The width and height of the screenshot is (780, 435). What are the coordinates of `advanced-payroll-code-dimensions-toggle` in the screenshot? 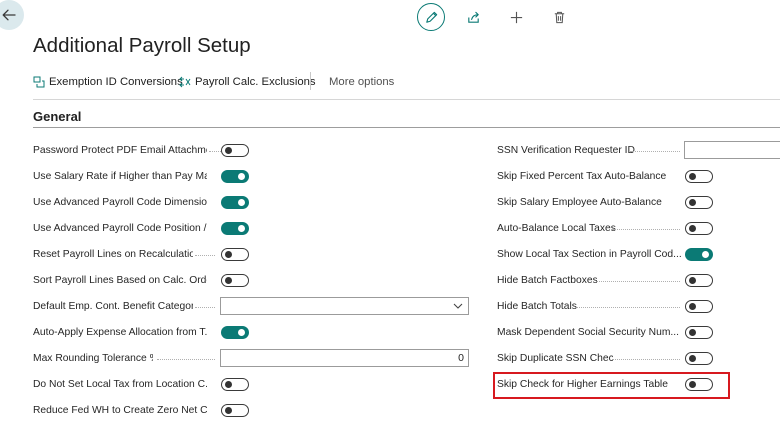 It's located at (235, 202).